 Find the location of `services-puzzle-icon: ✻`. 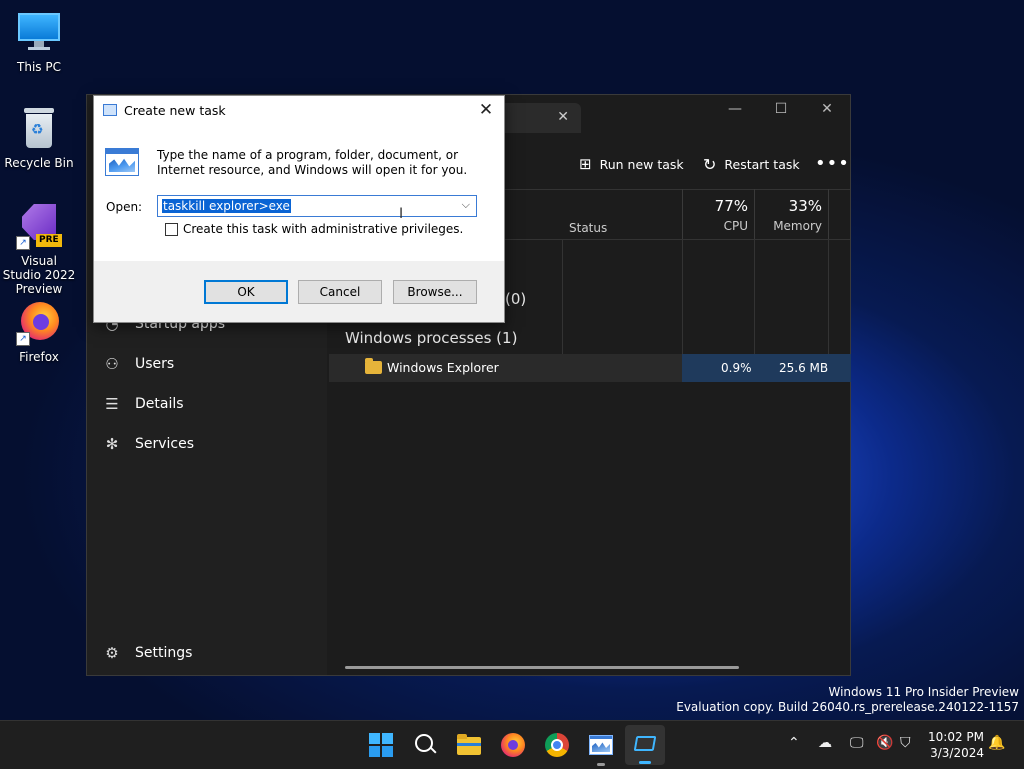

services-puzzle-icon: ✻ is located at coordinates (112, 444).